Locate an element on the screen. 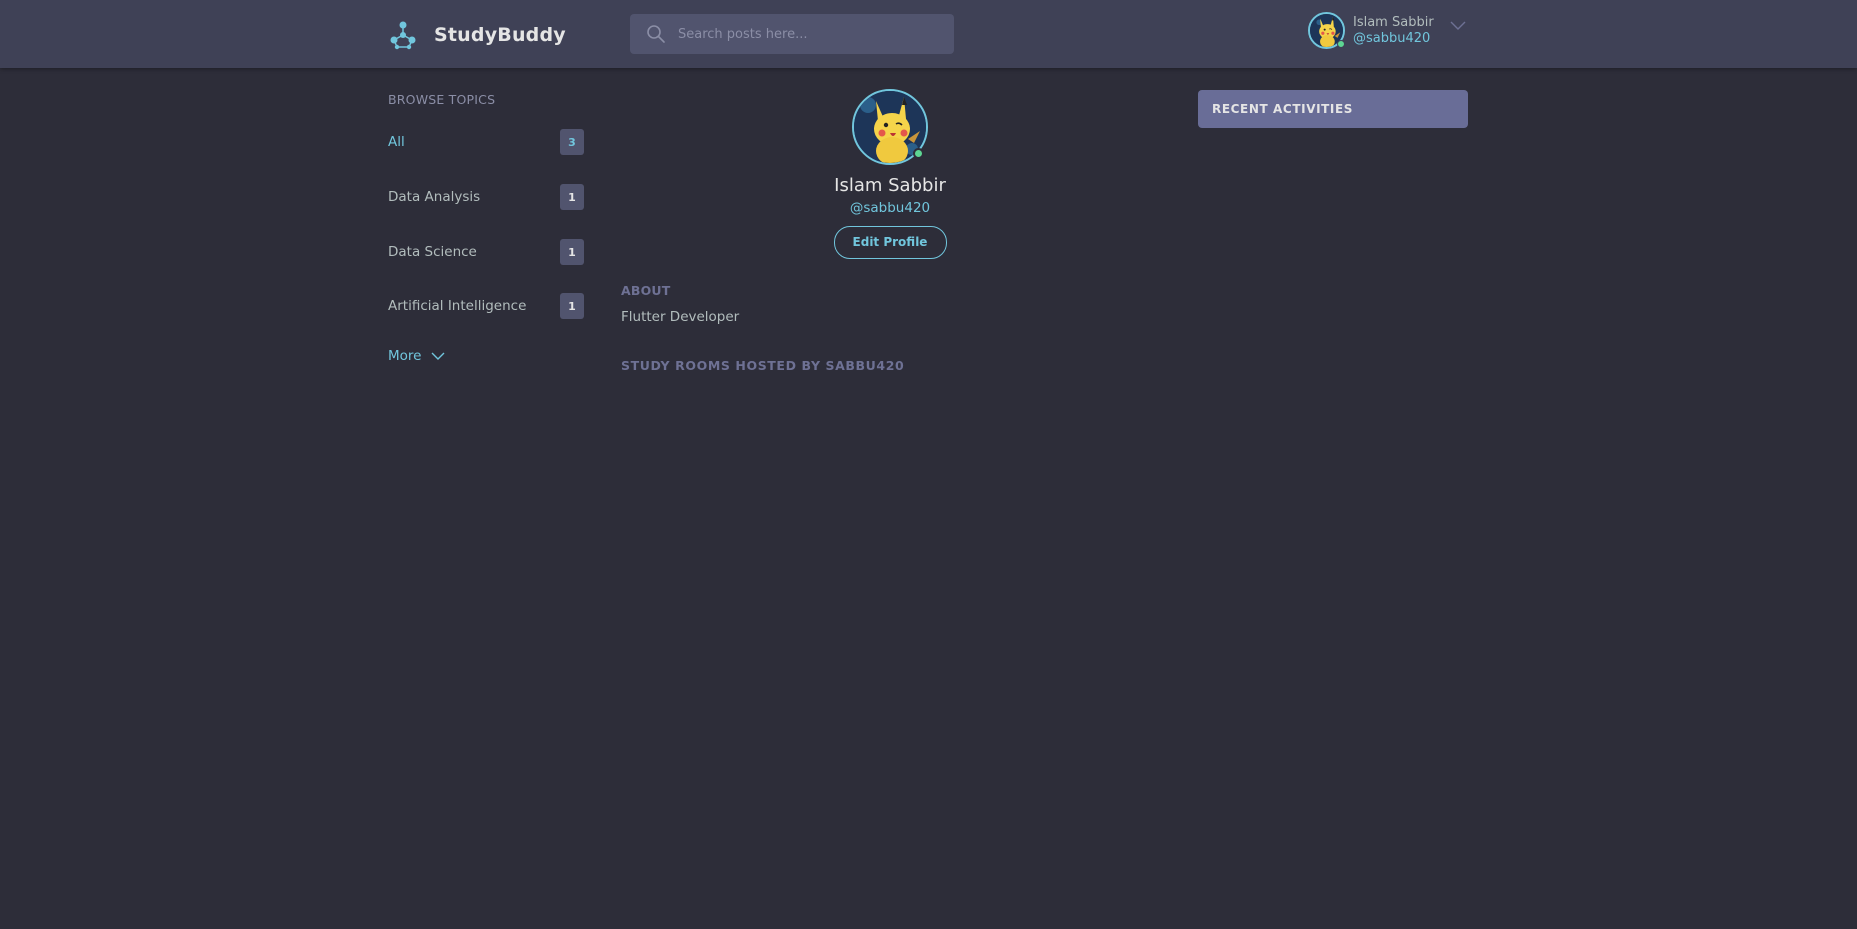 The image size is (1857, 929). topic-item-data-analysis: Data Analysis 1 is located at coordinates (486, 197).